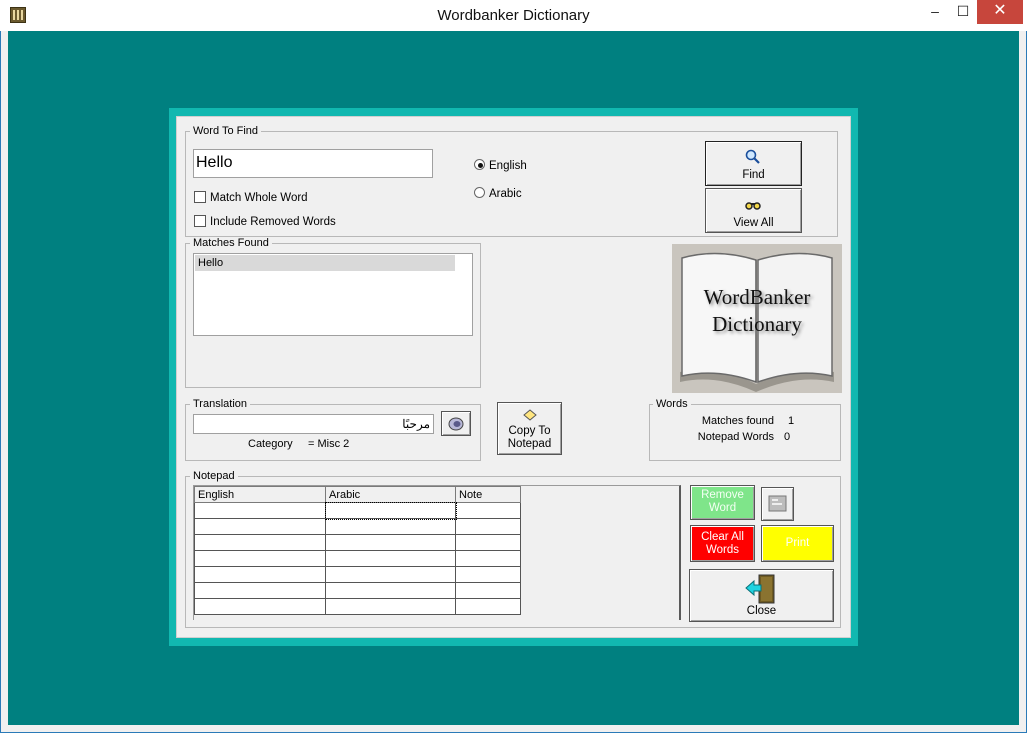 The image size is (1027, 733). I want to click on copy-icon, so click(530, 415).